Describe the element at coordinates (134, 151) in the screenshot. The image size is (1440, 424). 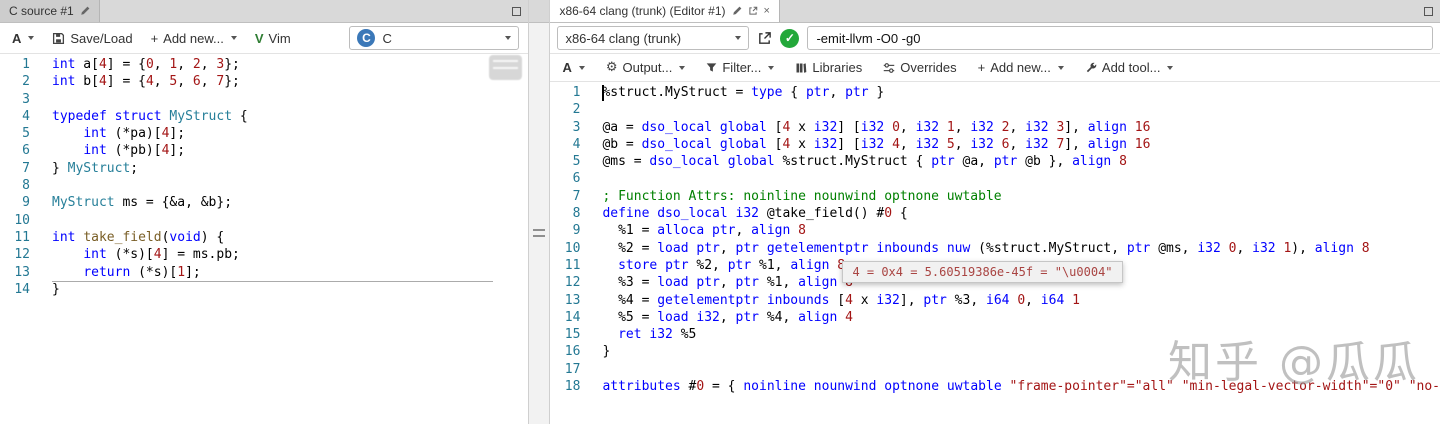
I see `code-text: int (*pb)[4];` at that location.